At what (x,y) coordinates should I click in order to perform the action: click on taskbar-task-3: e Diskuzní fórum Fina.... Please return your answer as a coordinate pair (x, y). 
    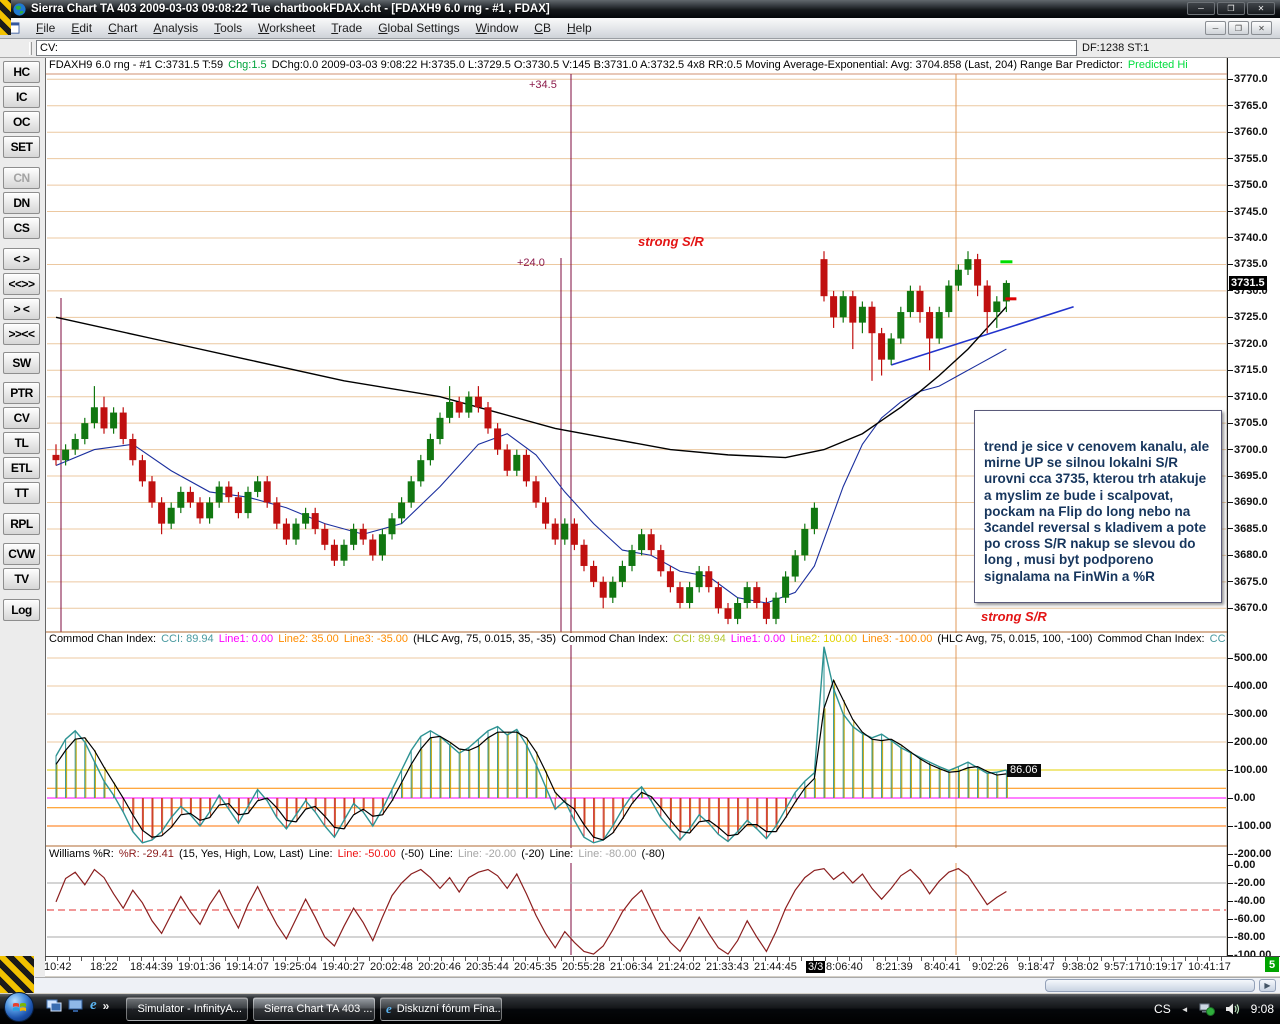
    Looking at the image, I should click on (441, 1009).